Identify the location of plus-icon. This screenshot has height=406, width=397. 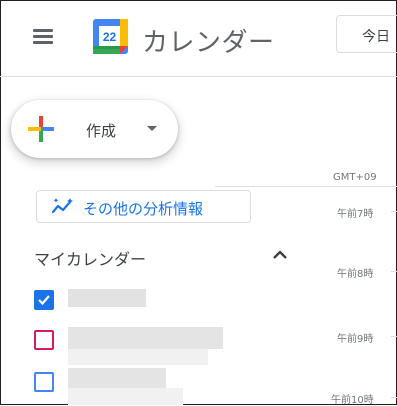
(41, 129).